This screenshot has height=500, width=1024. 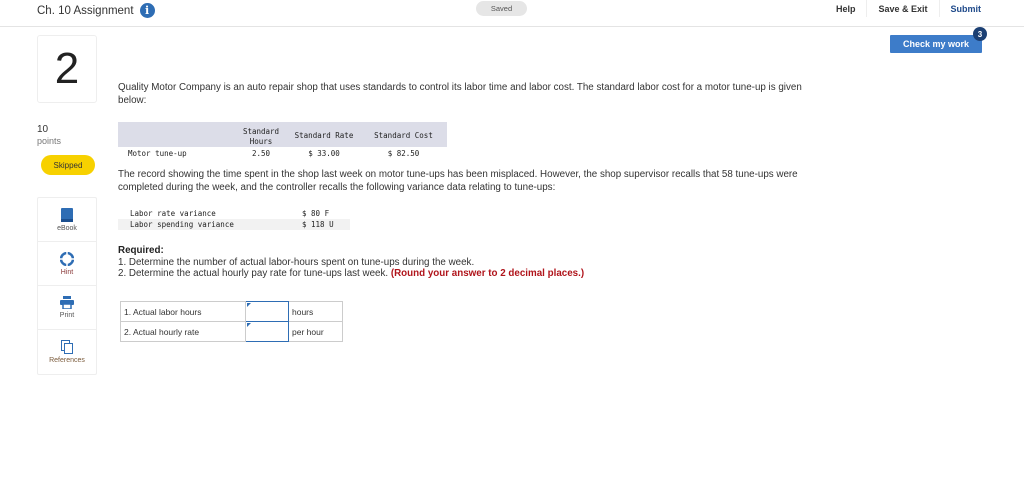 I want to click on check-my-work-button: Check my work, so click(x=936, y=44).